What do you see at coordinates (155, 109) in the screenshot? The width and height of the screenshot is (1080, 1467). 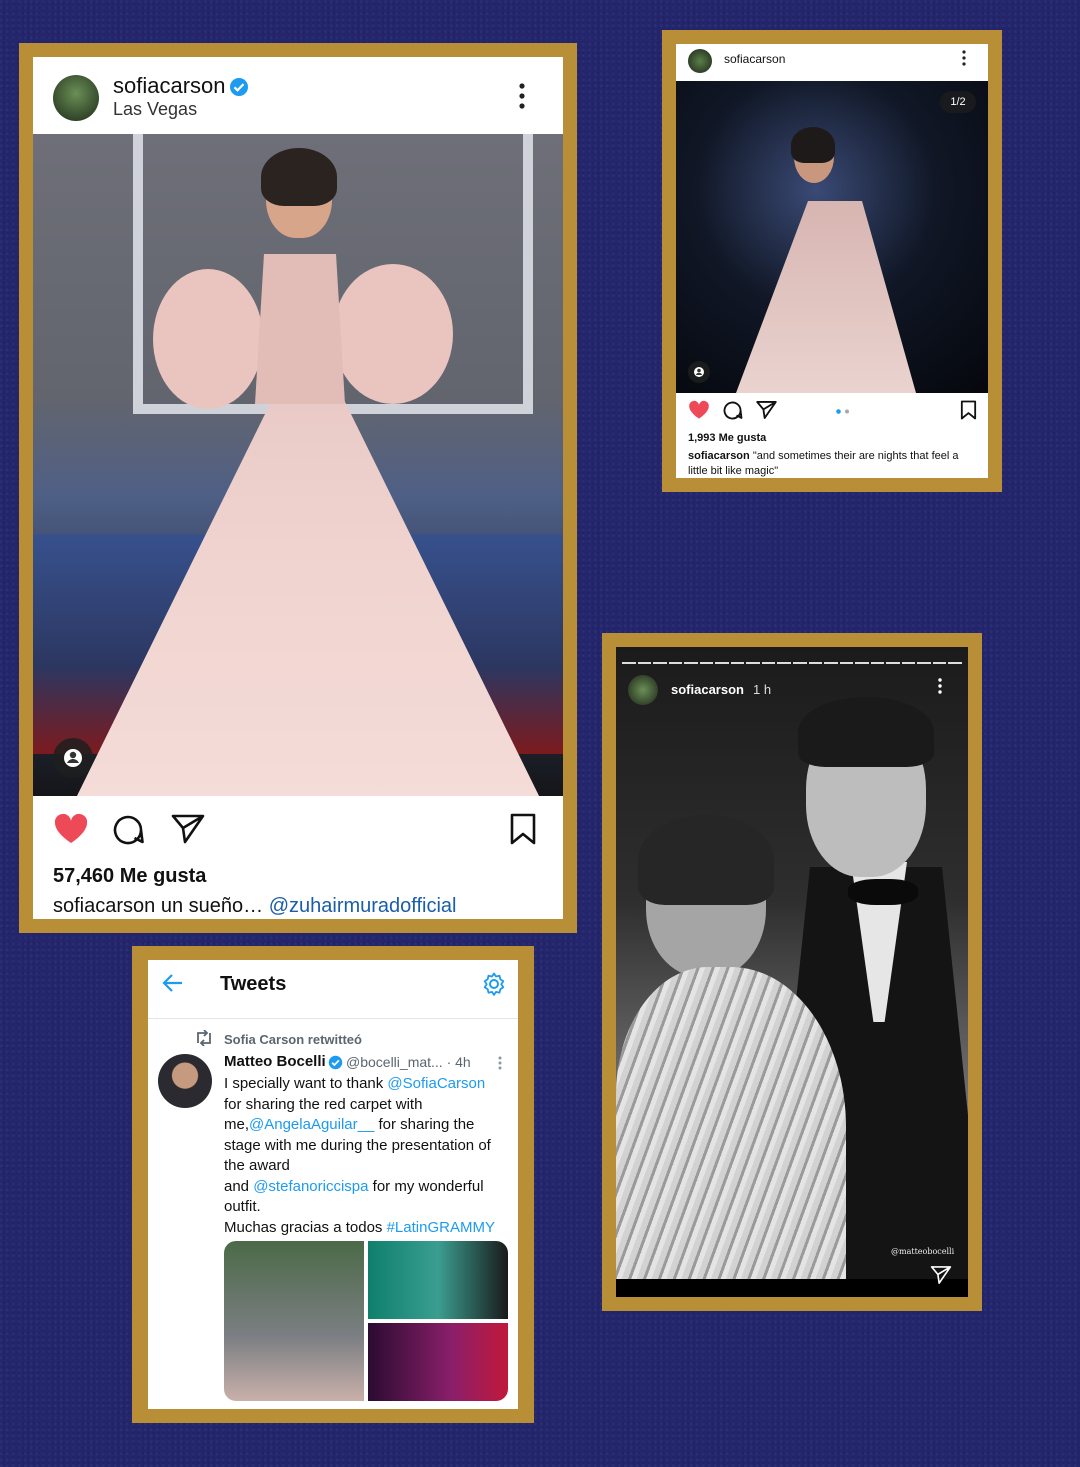 I see `post-location: Las Vegas` at bounding box center [155, 109].